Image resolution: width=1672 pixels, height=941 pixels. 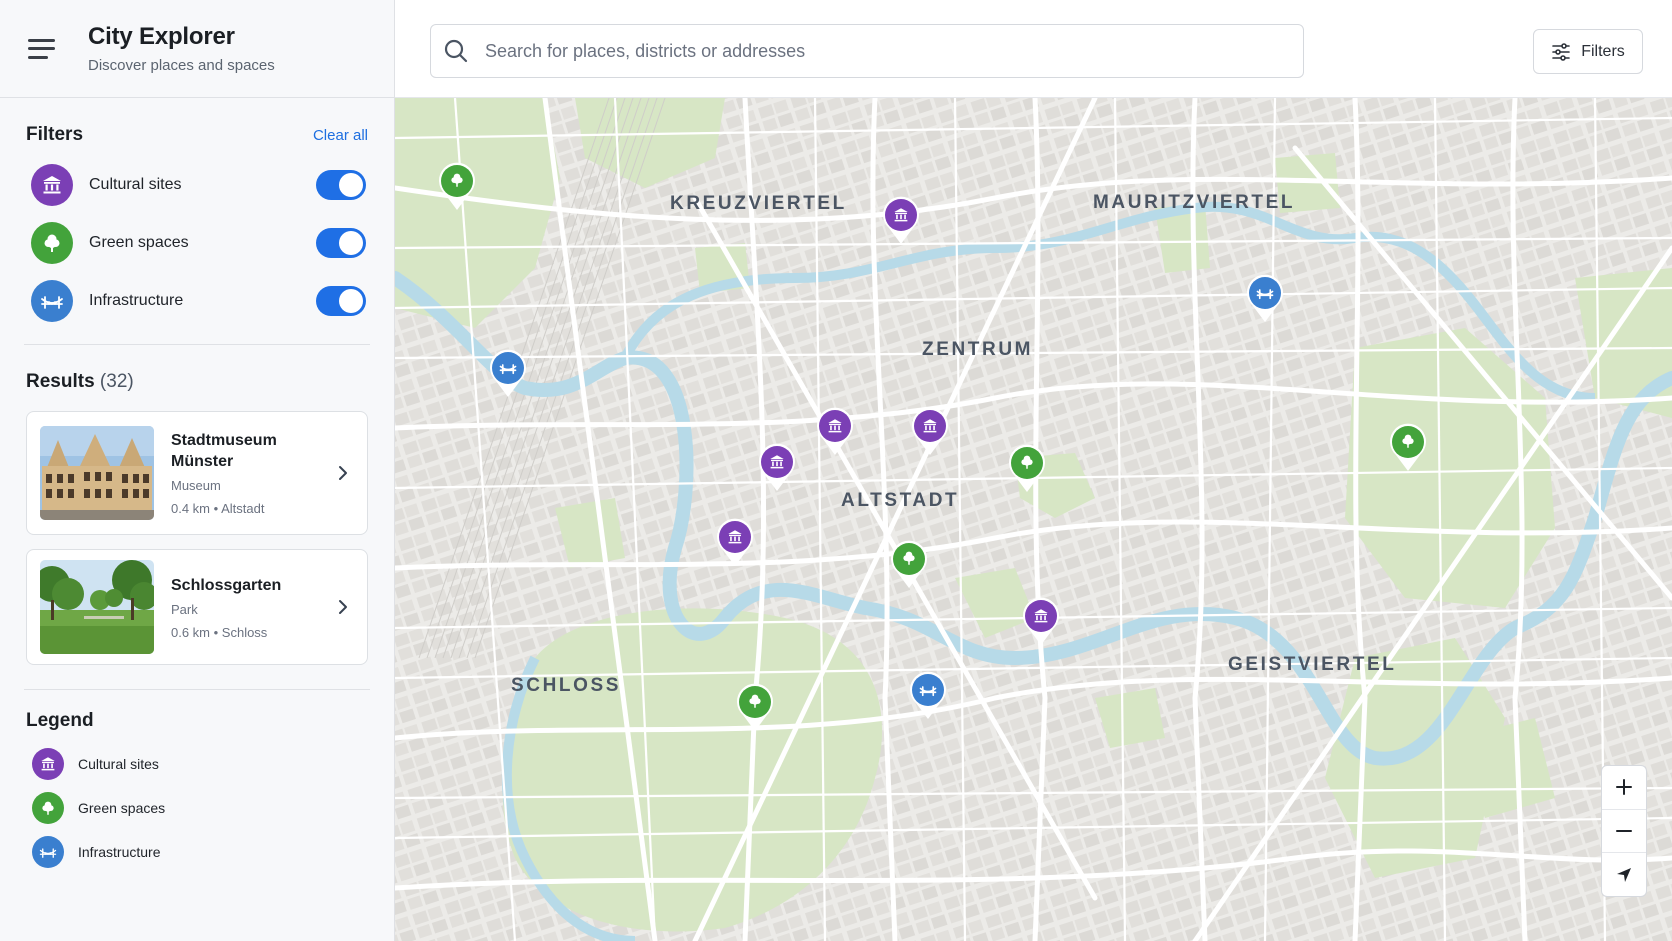 I want to click on legend-item: Infrastructure, so click(x=197, y=852).